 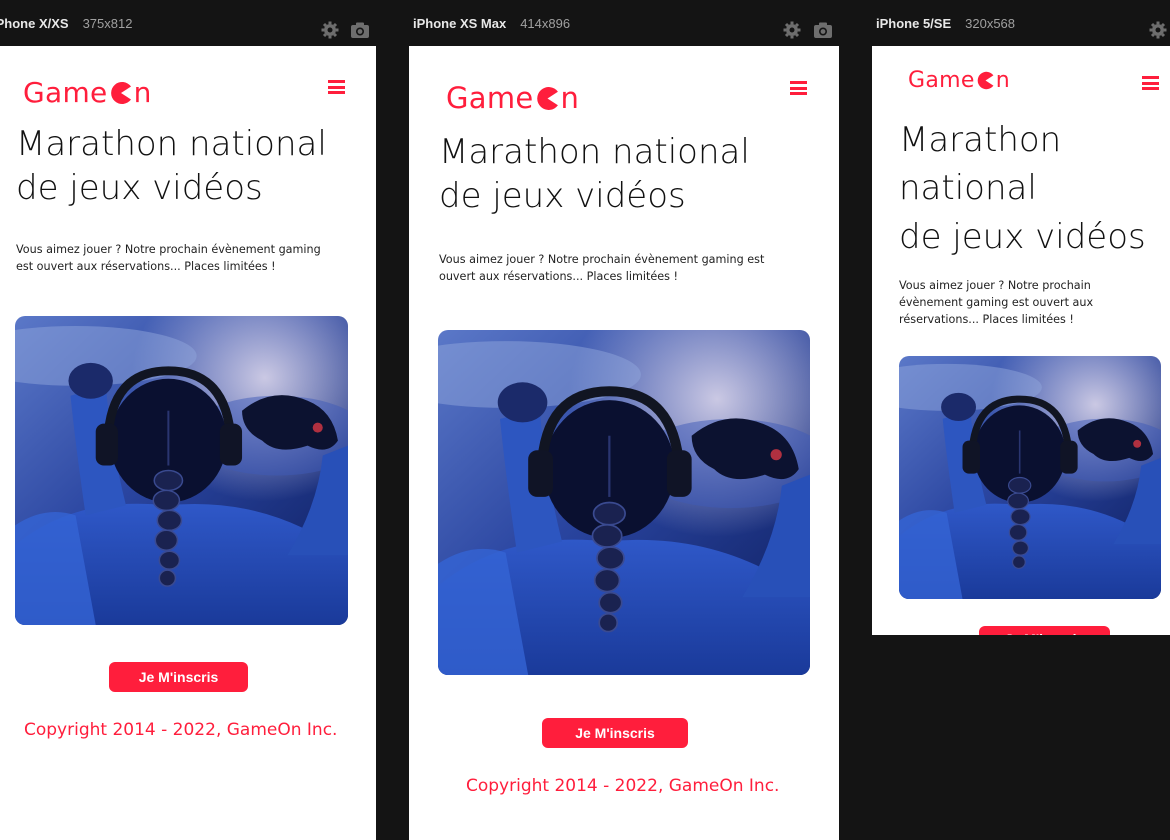 I want to click on device-bar-2: iPhone XS Max 414x896, so click(x=491, y=23).